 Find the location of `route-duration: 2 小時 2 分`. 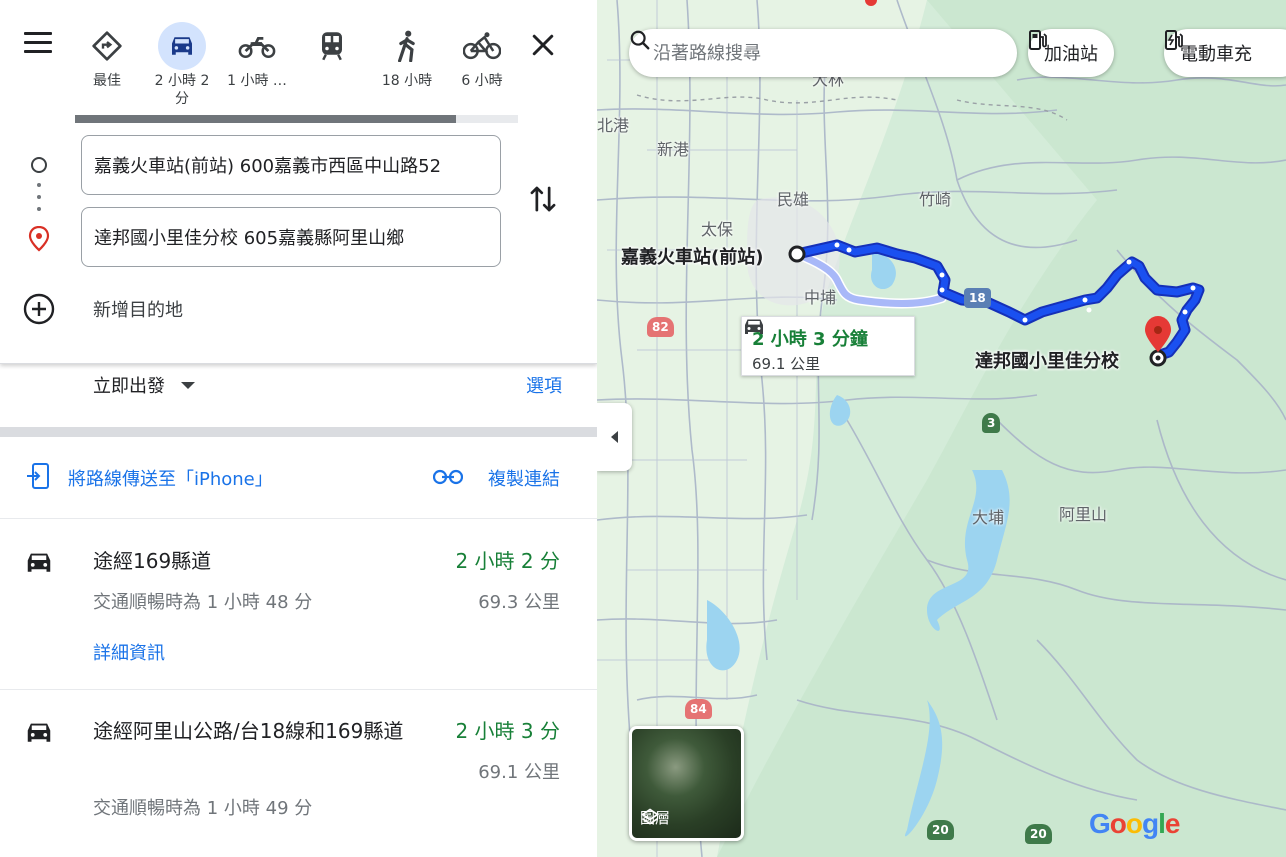

route-duration: 2 小時 2 分 is located at coordinates (507, 561).